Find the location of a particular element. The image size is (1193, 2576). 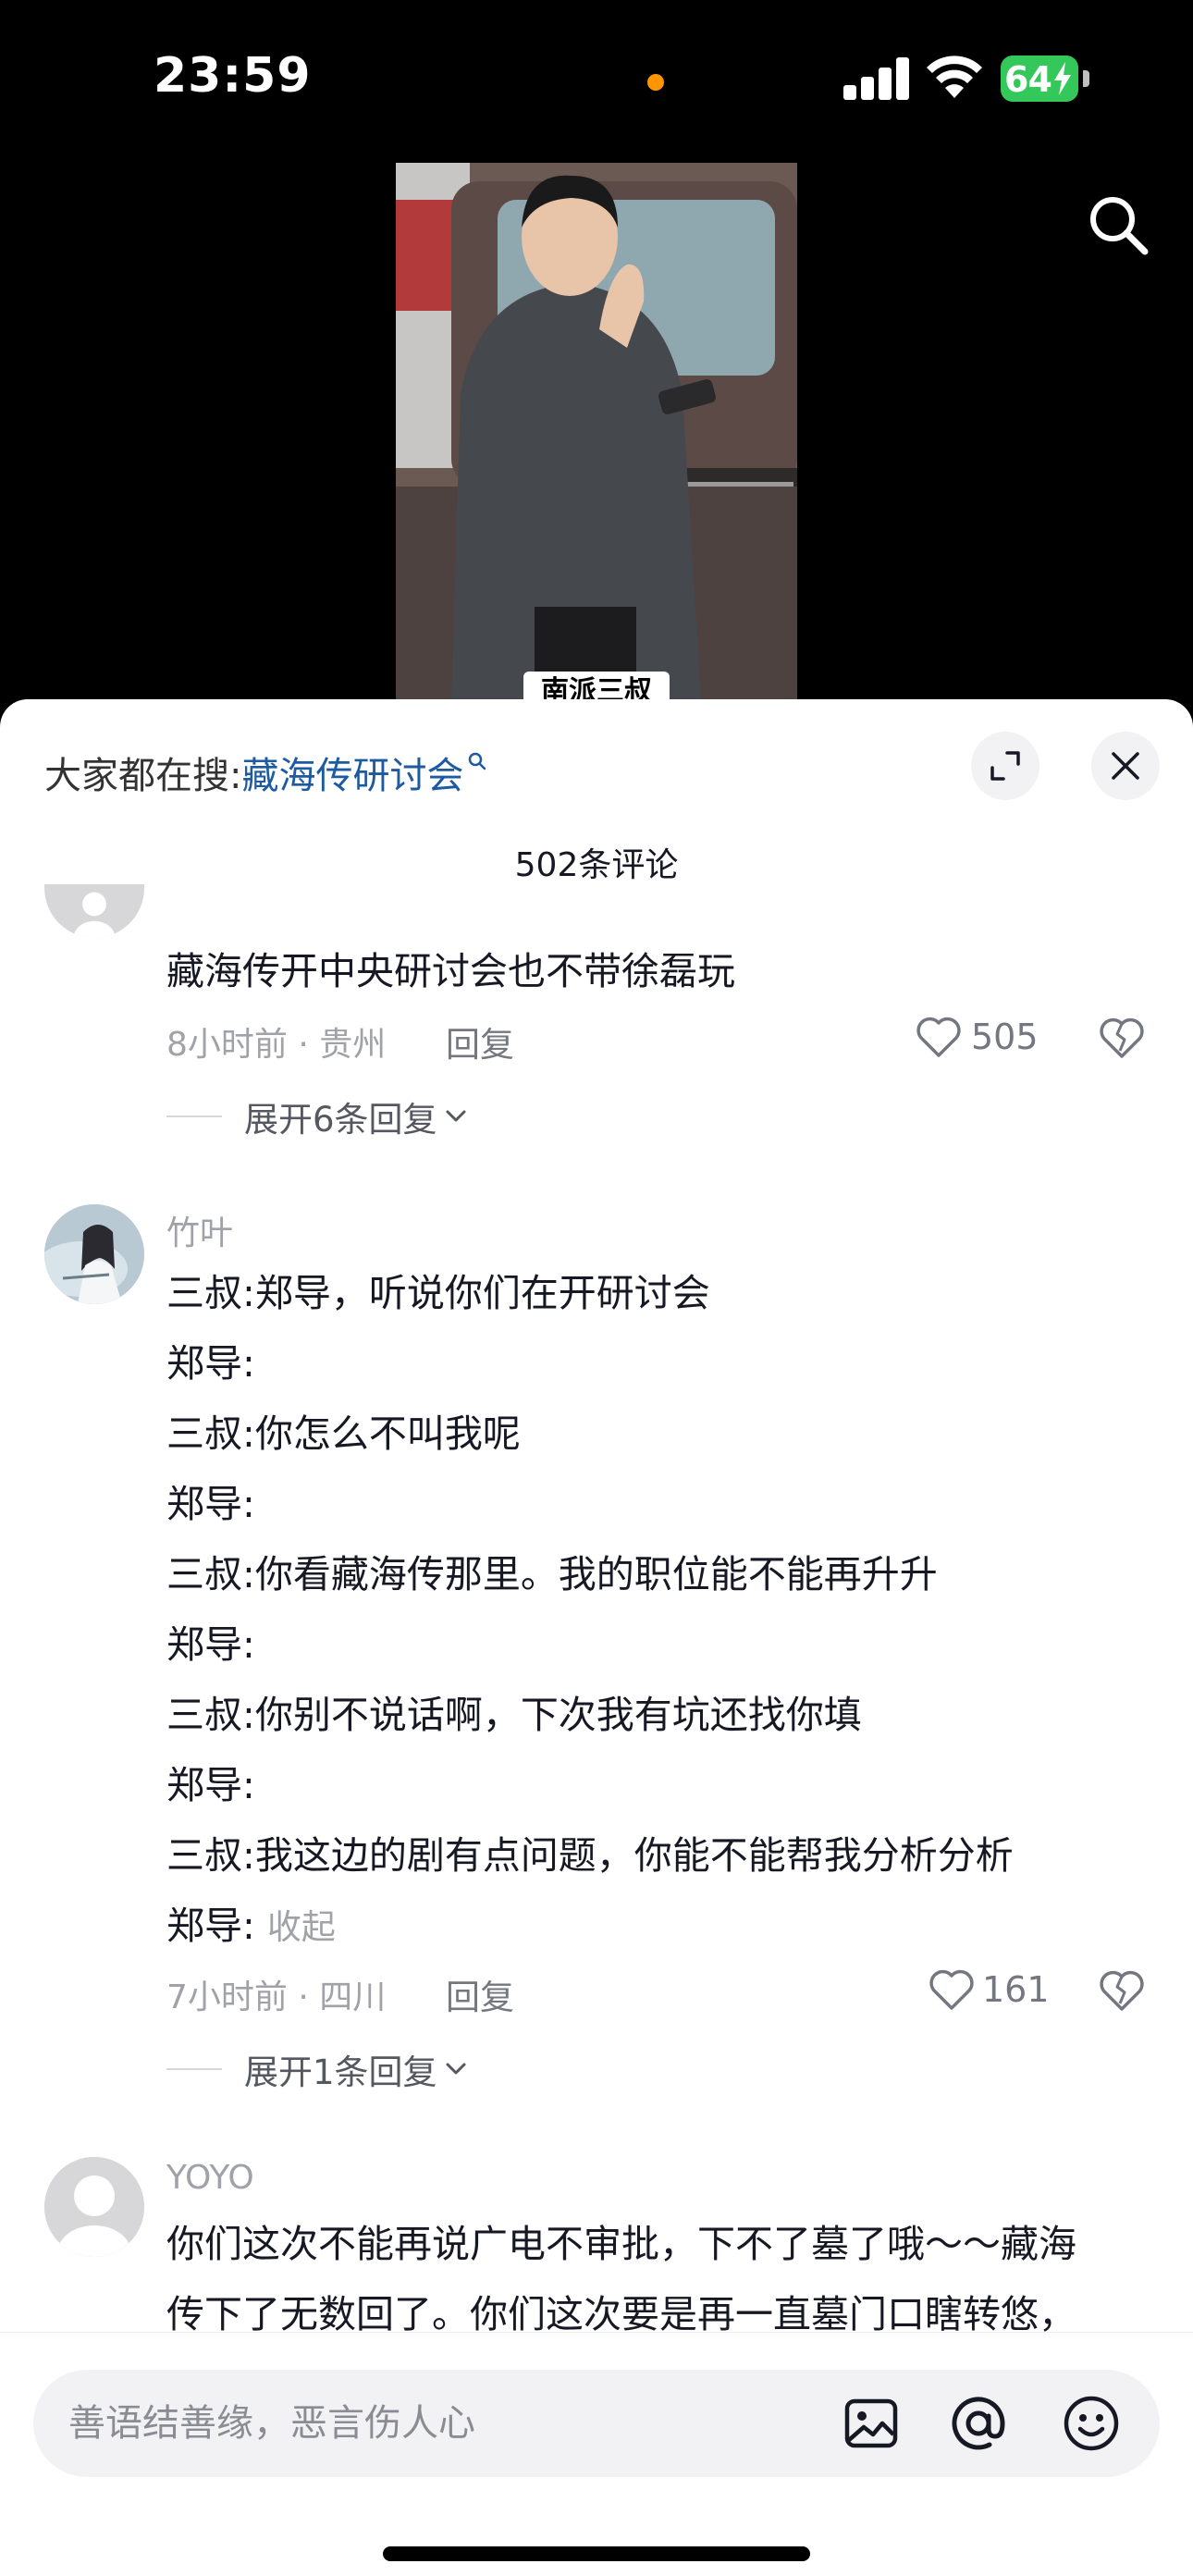

comment-time-location: 7小时前 · 四川 is located at coordinates (276, 1997).